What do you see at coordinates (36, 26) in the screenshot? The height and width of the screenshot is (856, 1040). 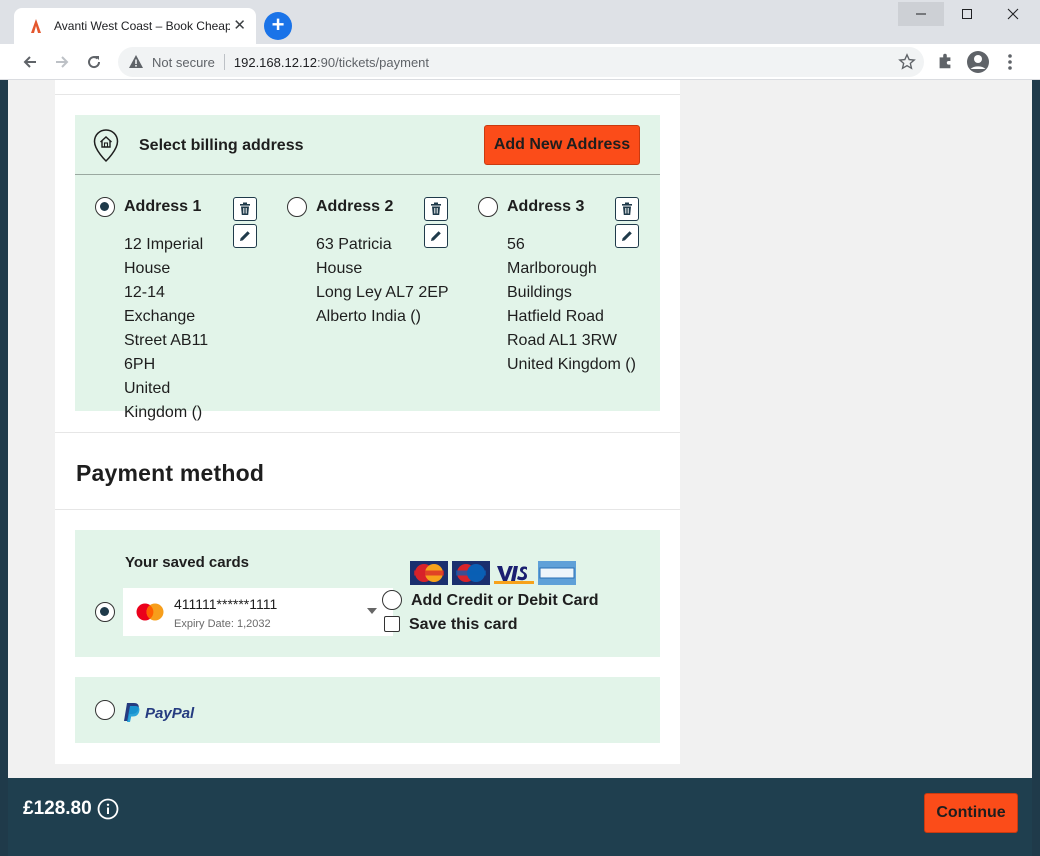 I see `avanti-favicon-icon` at bounding box center [36, 26].